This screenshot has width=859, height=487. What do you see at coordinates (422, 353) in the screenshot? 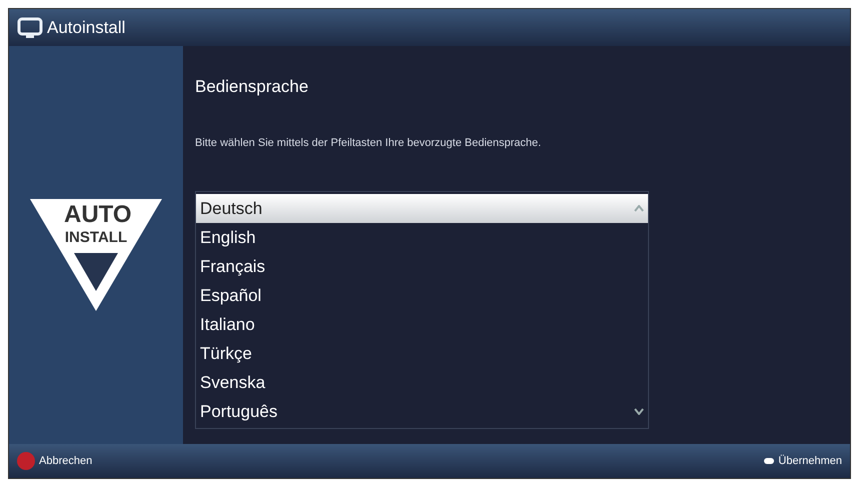
I see `language-option: Türkçe` at bounding box center [422, 353].